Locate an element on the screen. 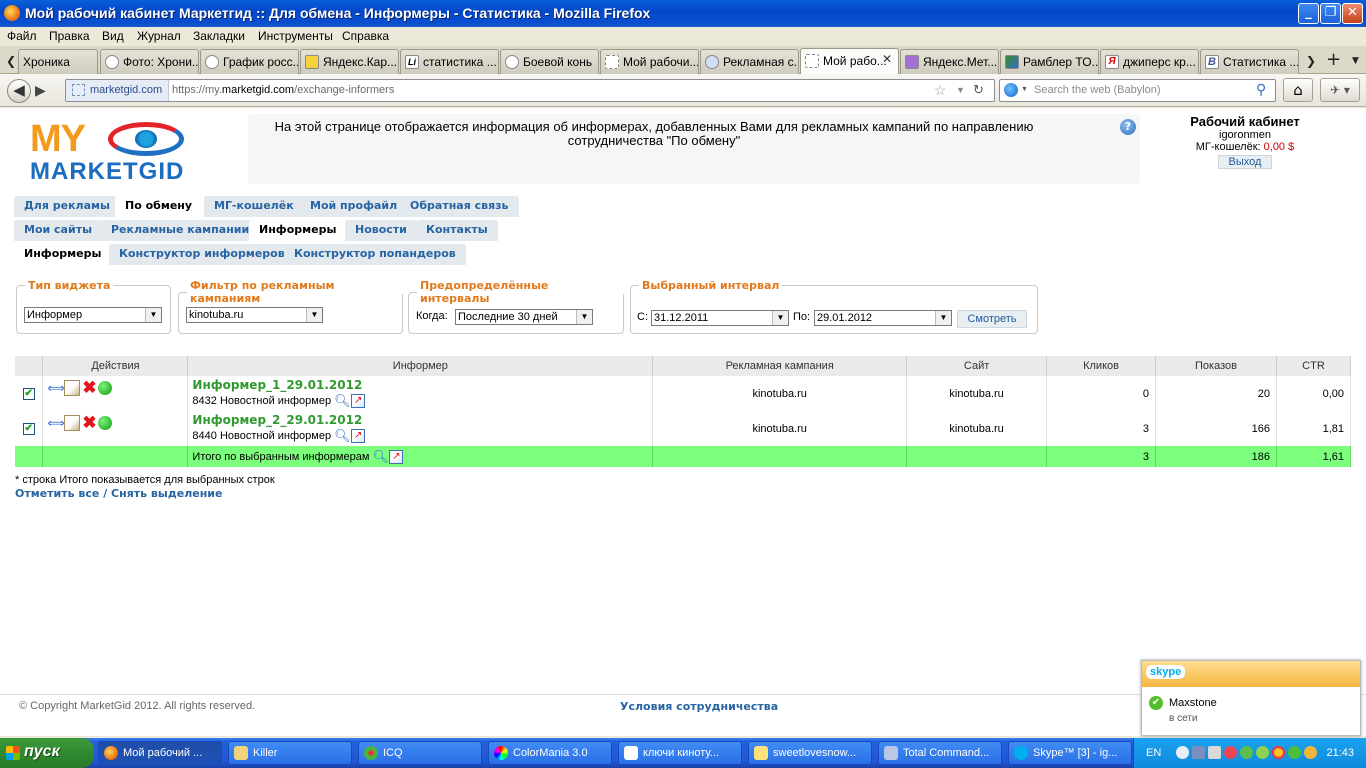  start-button: пуск is located at coordinates (47, 753).